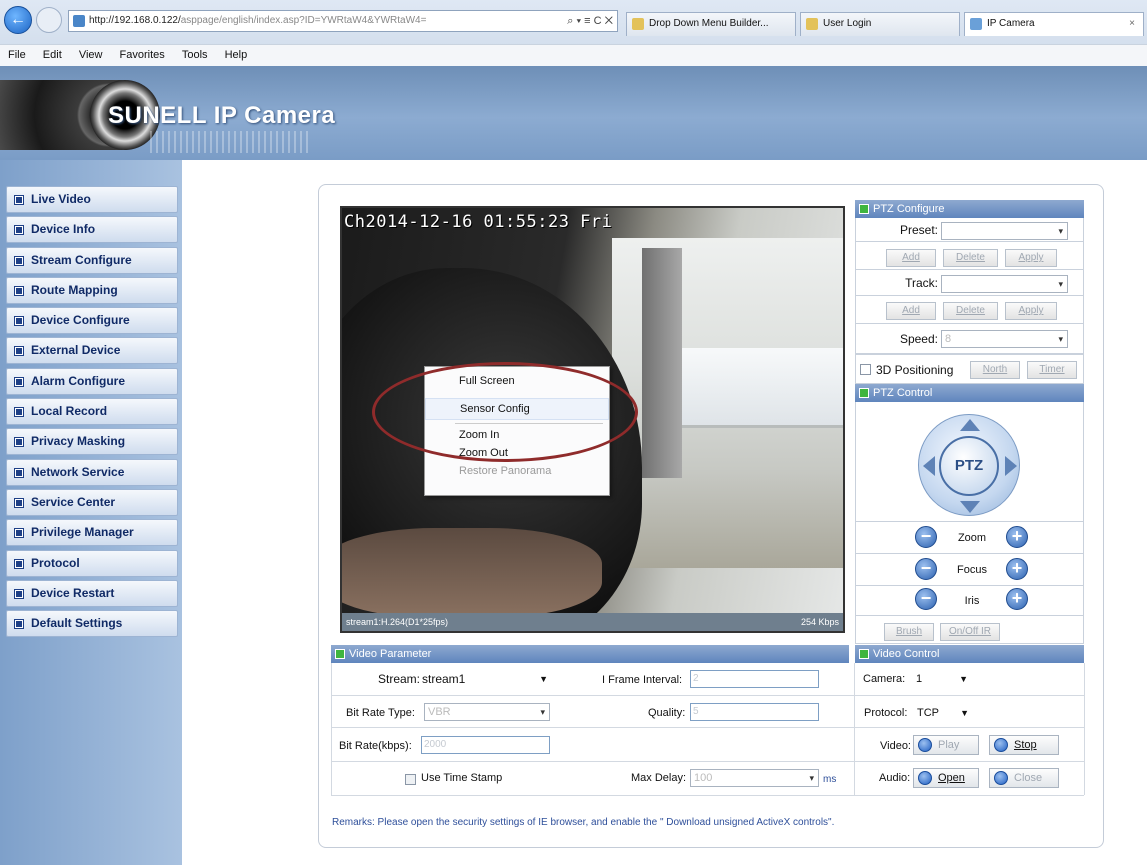 The image size is (1147, 865). What do you see at coordinates (995, 370) in the screenshot?
I see `north-button: North` at bounding box center [995, 370].